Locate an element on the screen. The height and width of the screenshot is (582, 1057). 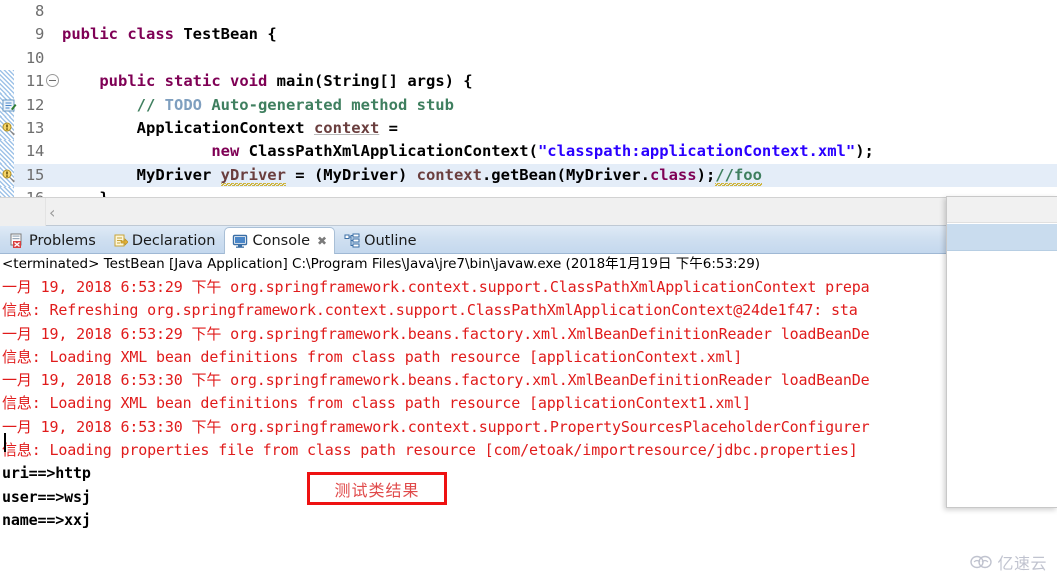
code-token: Auto-generated method stub is located at coordinates (327, 104).